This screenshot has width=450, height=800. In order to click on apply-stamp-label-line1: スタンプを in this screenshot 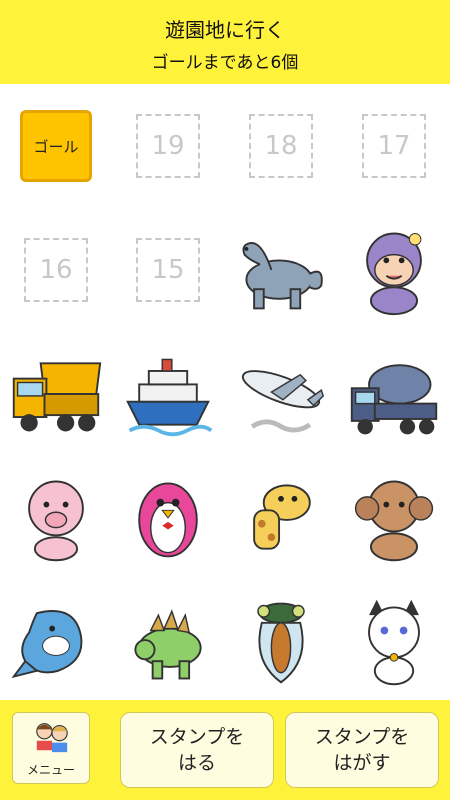, I will do `click(197, 737)`.